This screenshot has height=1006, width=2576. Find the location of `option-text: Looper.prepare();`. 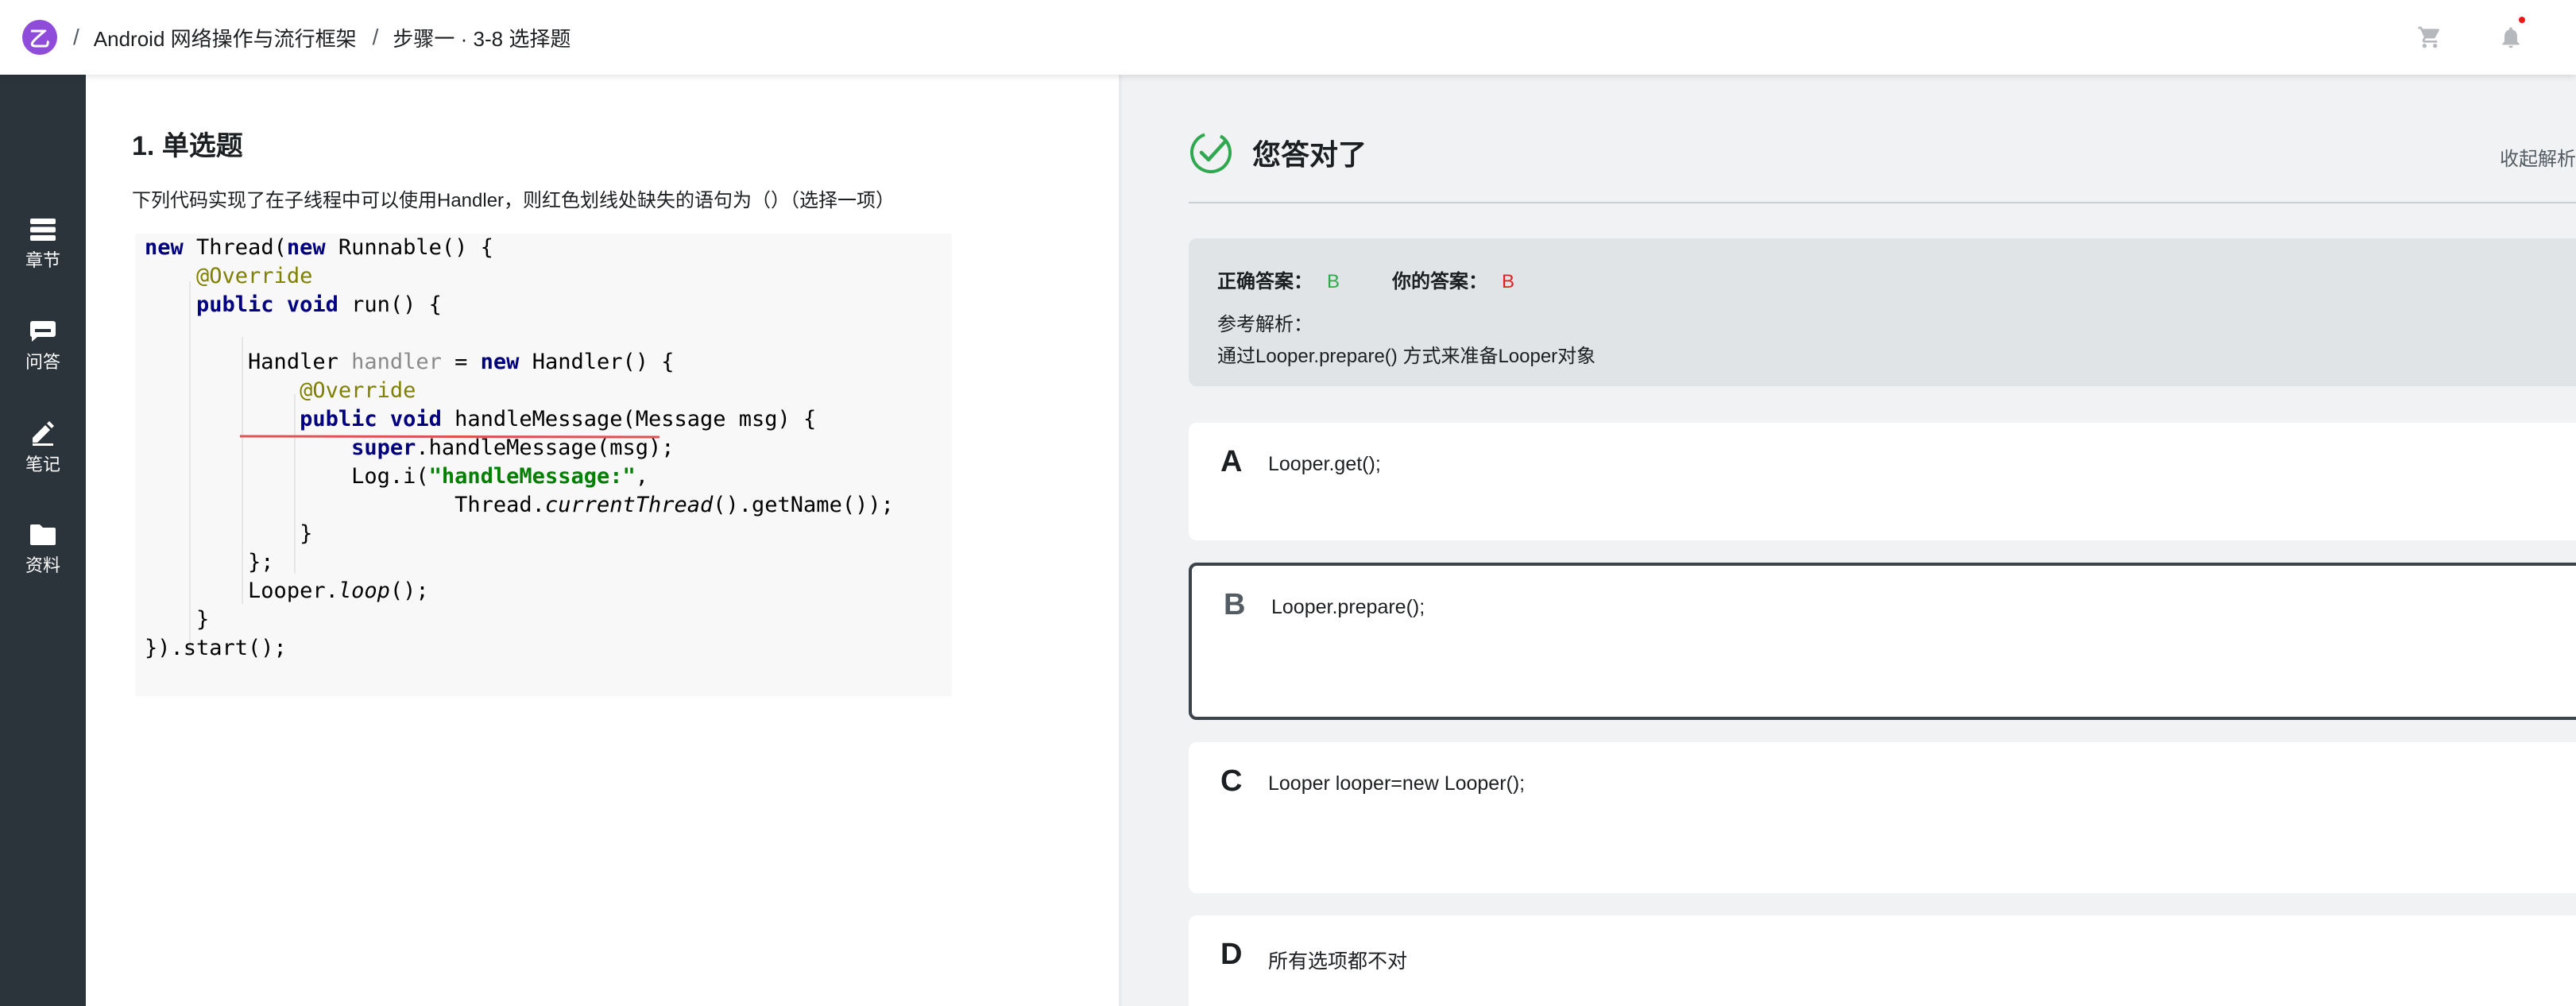

option-text: Looper.prepare(); is located at coordinates (1348, 607).